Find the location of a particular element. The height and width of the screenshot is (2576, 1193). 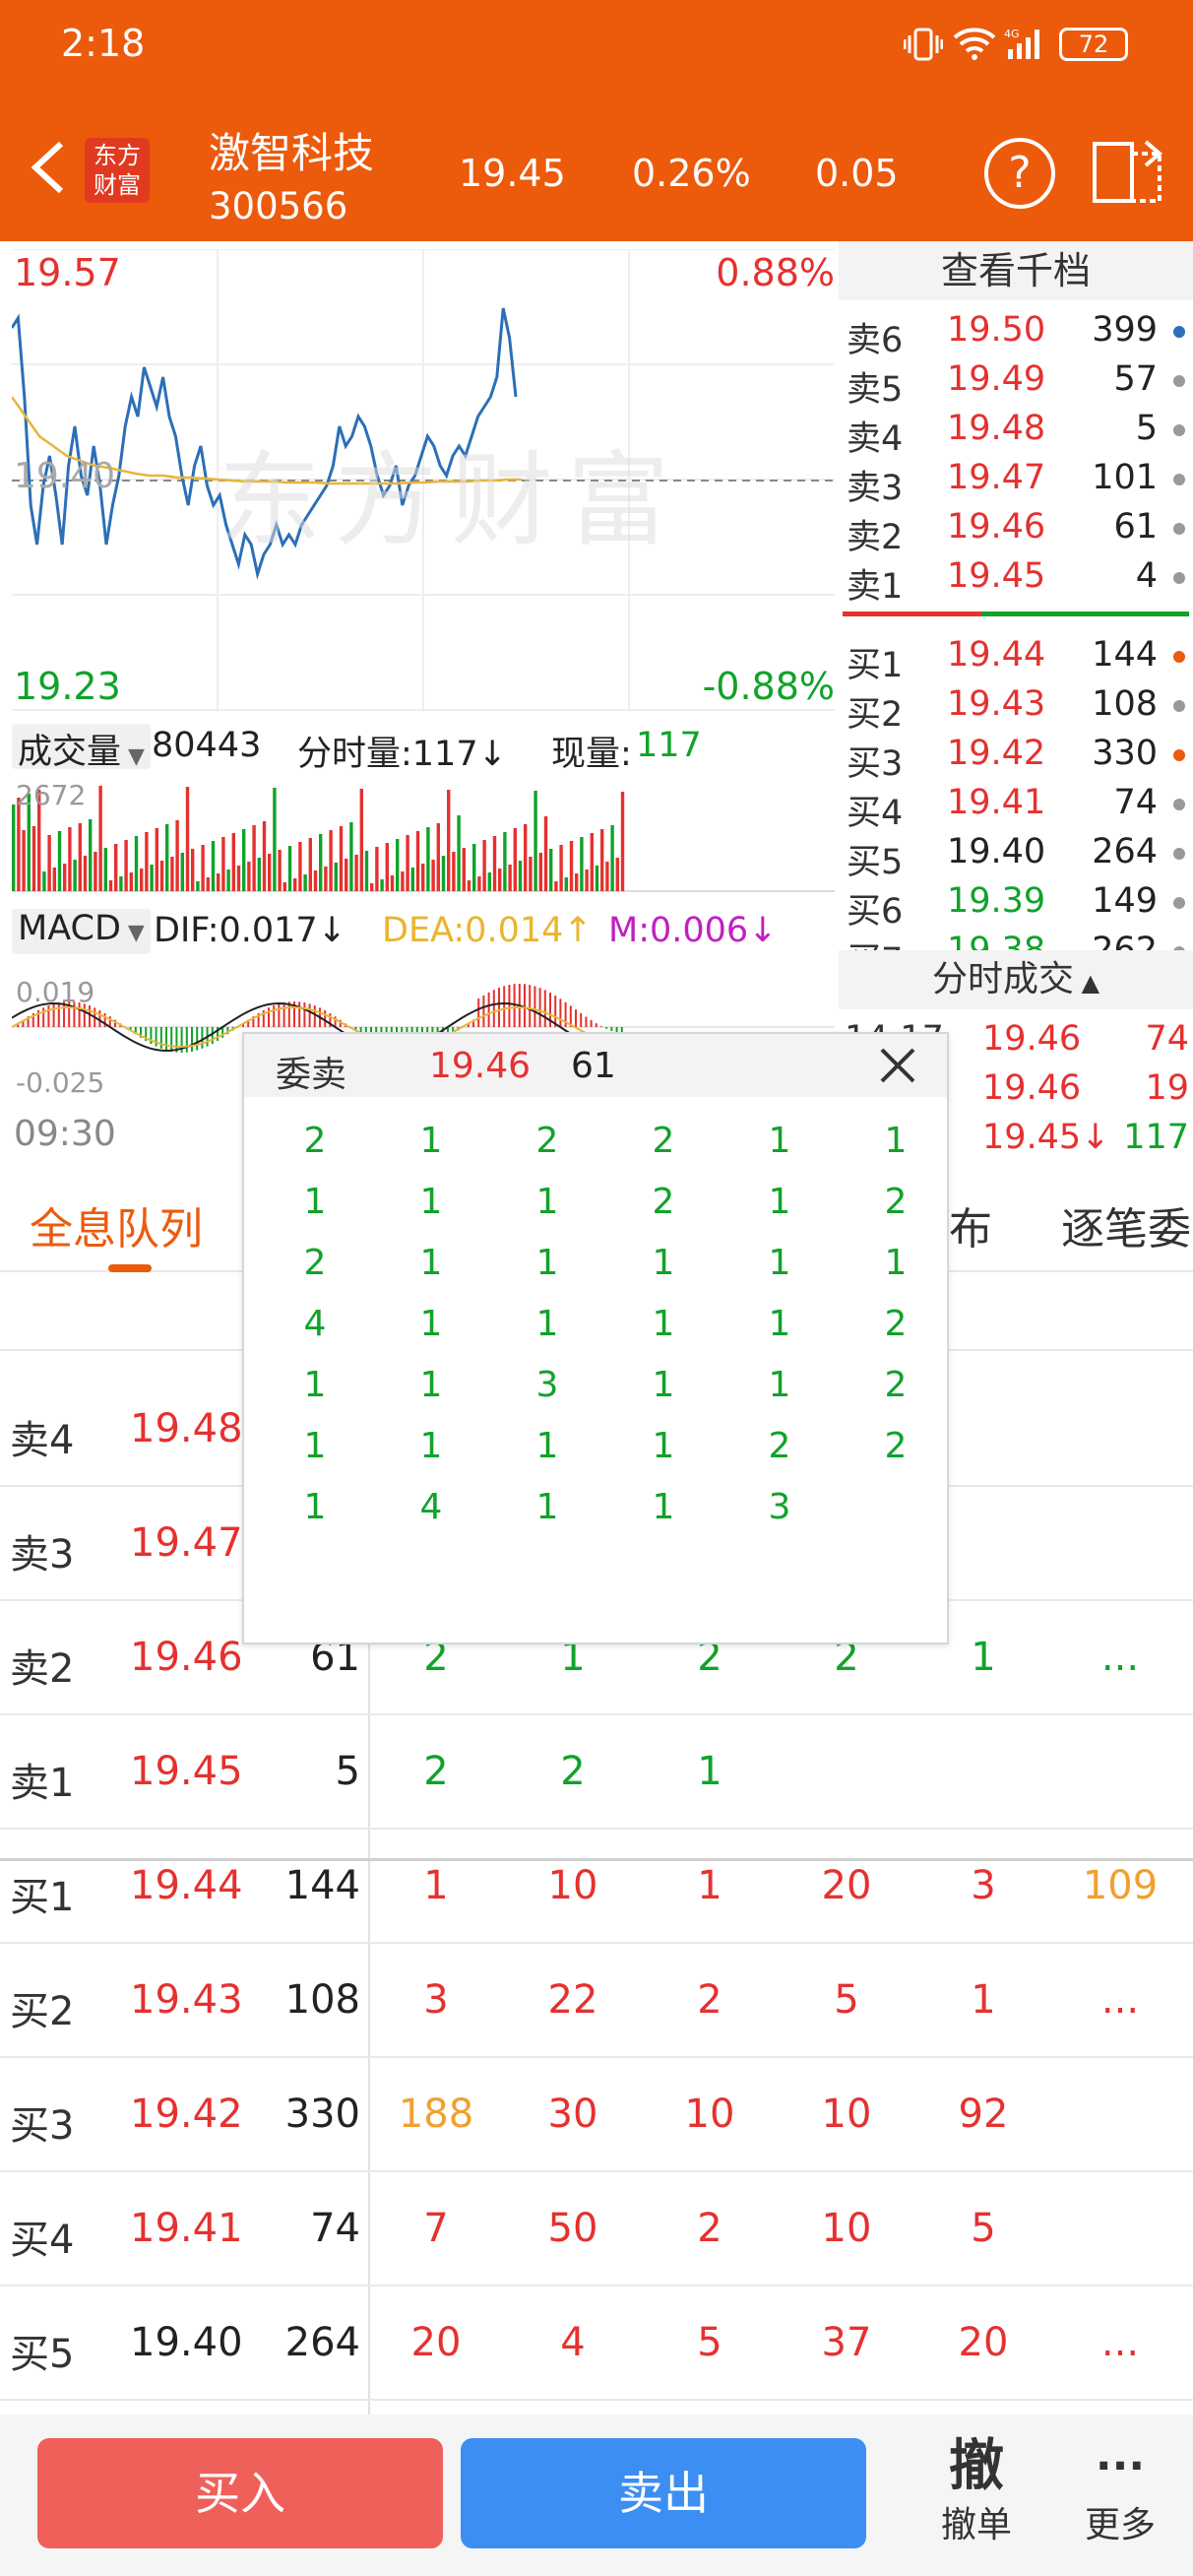

queue-row-price: 19.43 is located at coordinates (186, 2000).